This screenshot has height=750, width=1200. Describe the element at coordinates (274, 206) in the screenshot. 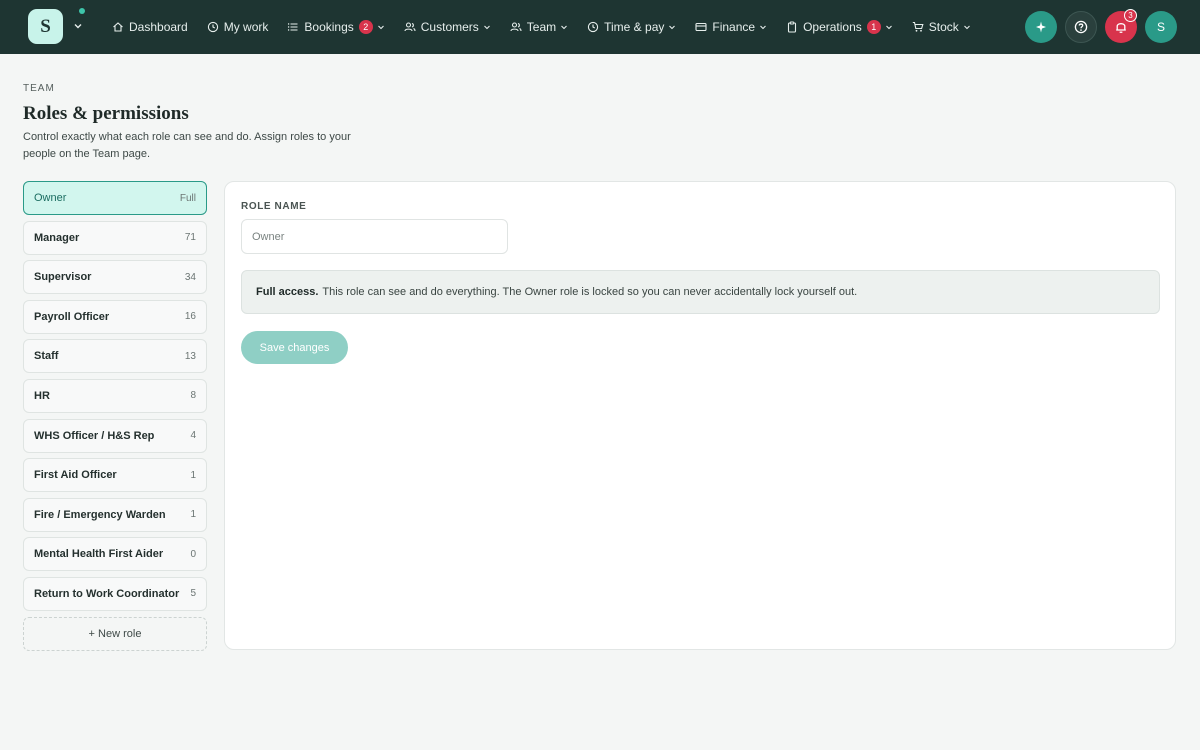

I see `role-name-label: ROLE NAME` at that location.